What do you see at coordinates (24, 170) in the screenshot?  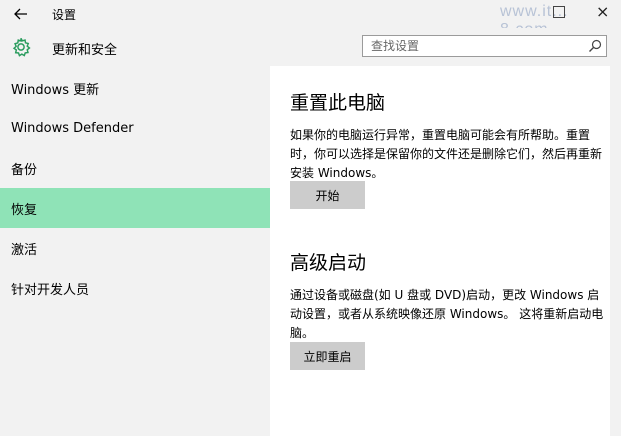 I see `sidebar-item-label: 备份` at bounding box center [24, 170].